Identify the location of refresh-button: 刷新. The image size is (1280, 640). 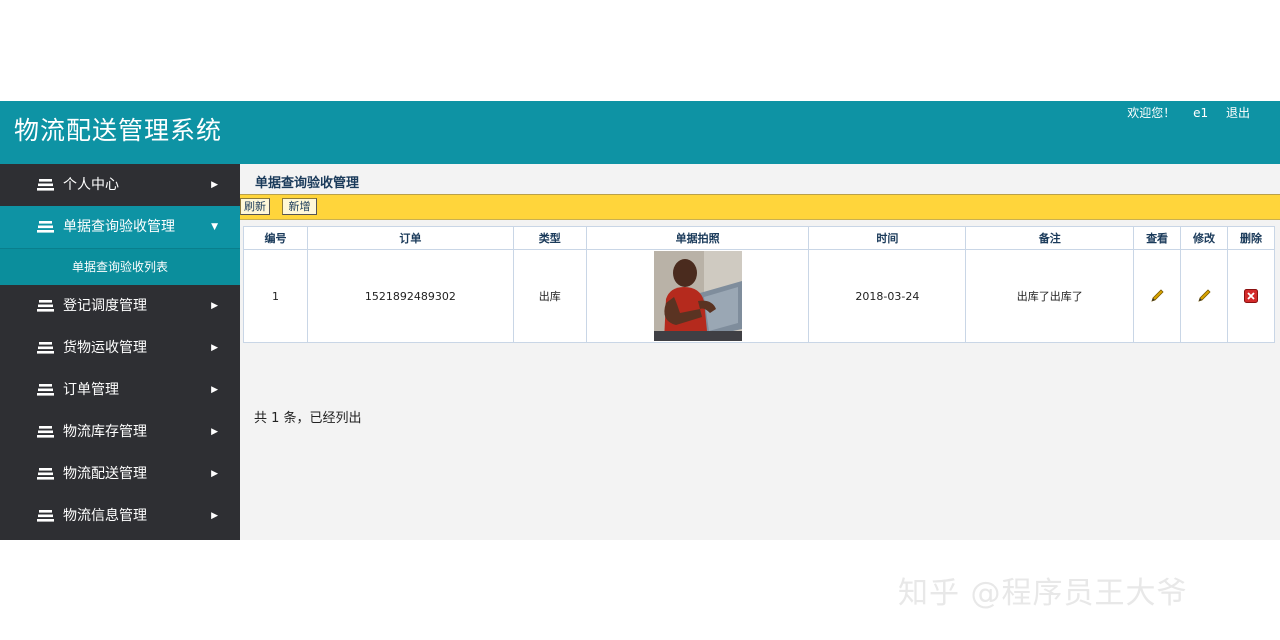
(255, 206).